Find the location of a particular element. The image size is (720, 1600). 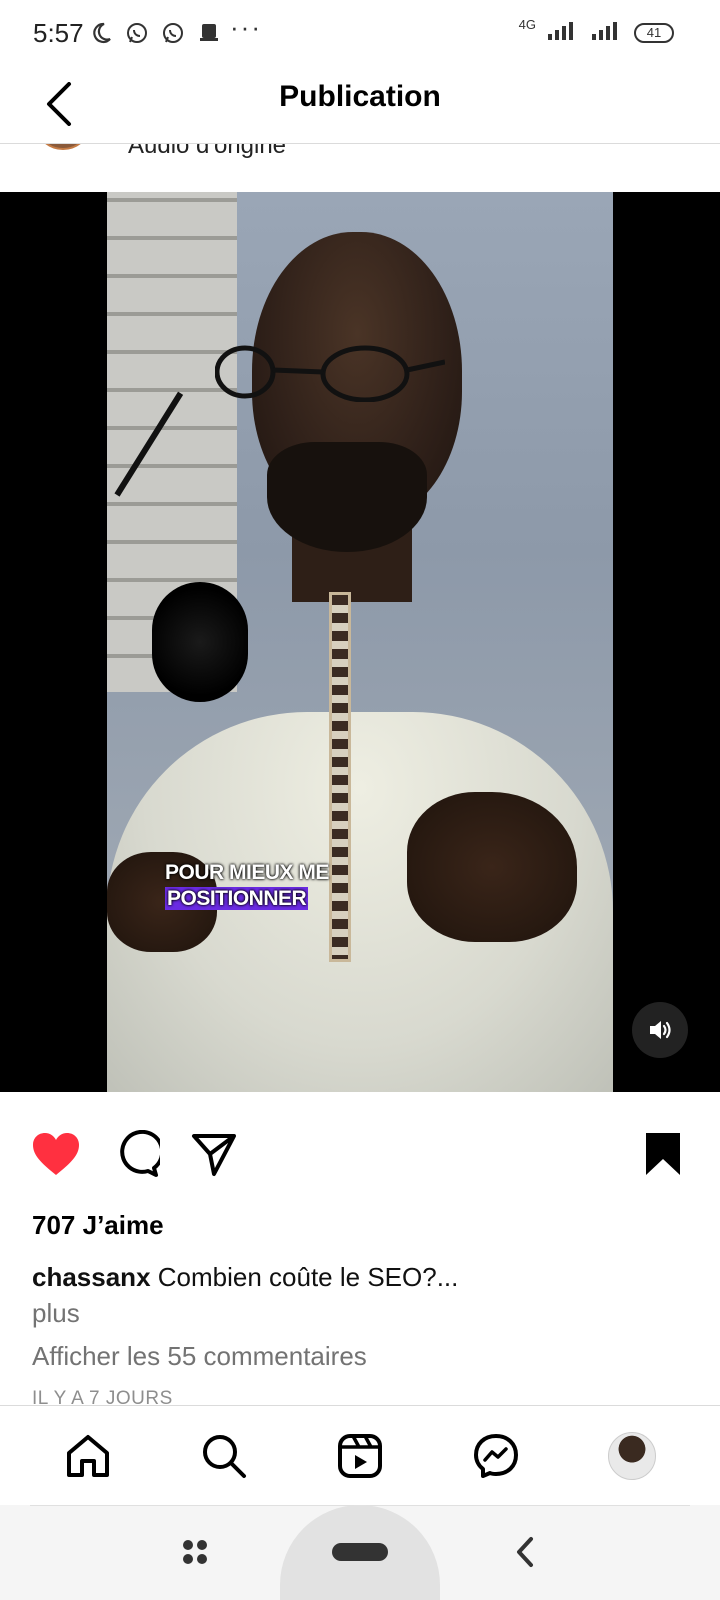

home-pill is located at coordinates (360, 1552).